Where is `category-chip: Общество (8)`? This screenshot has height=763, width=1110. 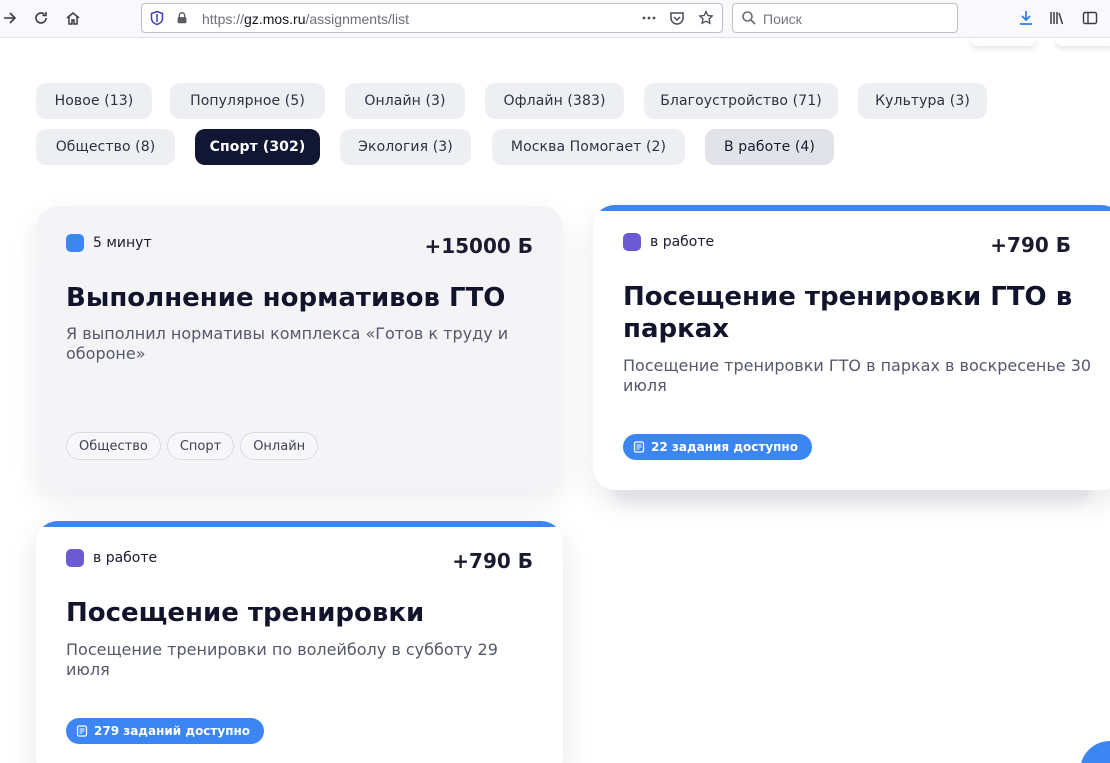
category-chip: Общество (8) is located at coordinates (105, 147).